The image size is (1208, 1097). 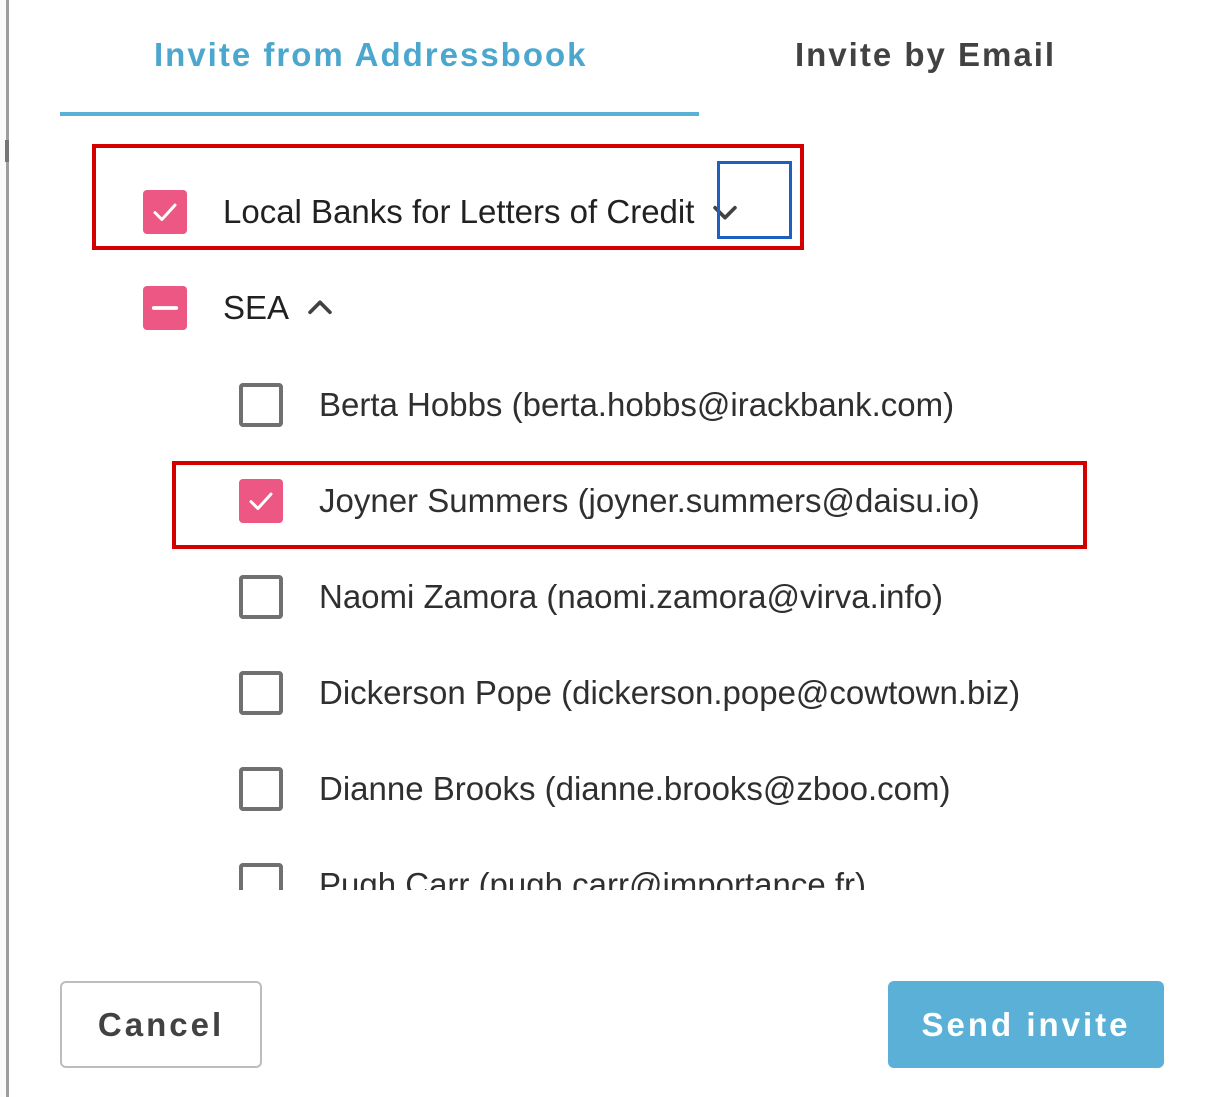 I want to click on chevron-up-icon, so click(x=320, y=308).